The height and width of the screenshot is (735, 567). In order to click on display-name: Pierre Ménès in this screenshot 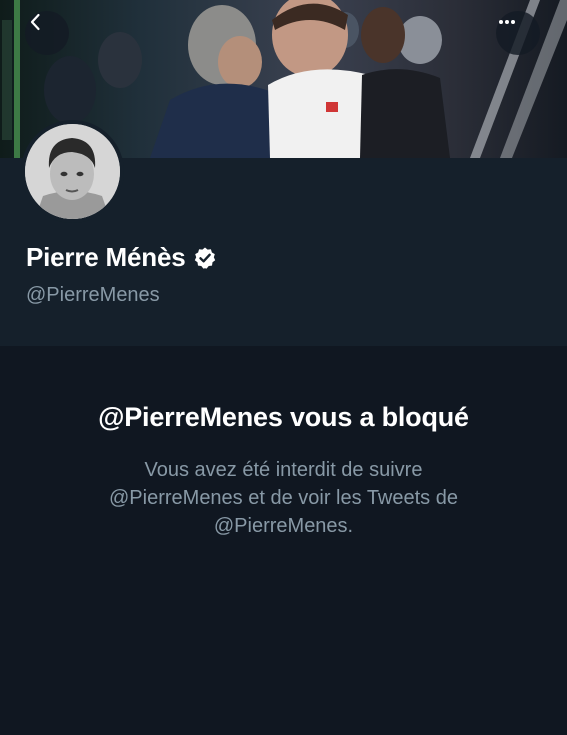, I will do `click(106, 257)`.